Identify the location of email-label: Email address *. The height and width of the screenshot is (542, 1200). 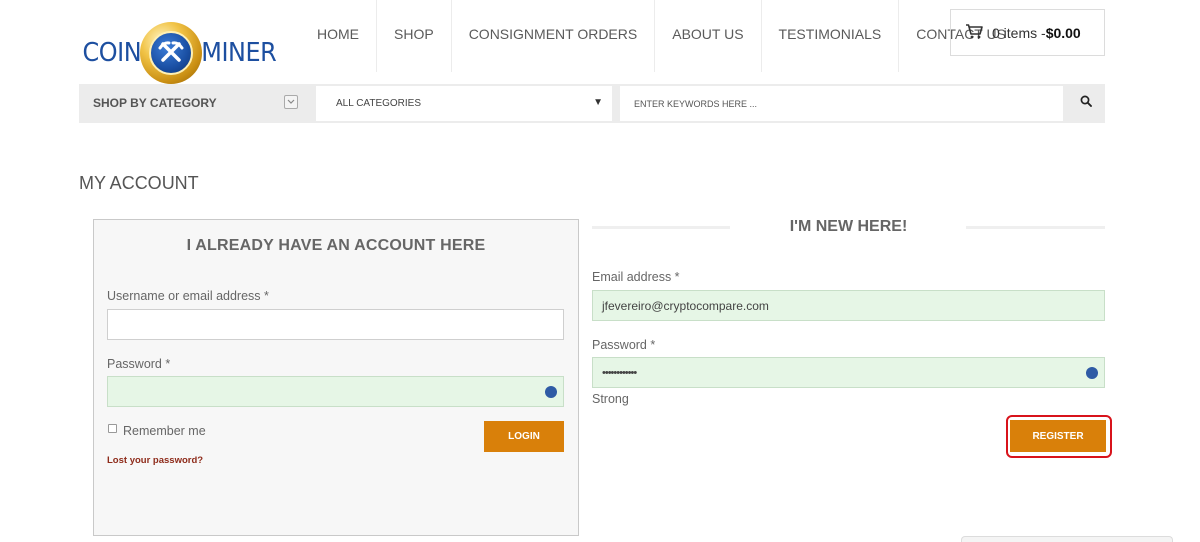
(636, 277).